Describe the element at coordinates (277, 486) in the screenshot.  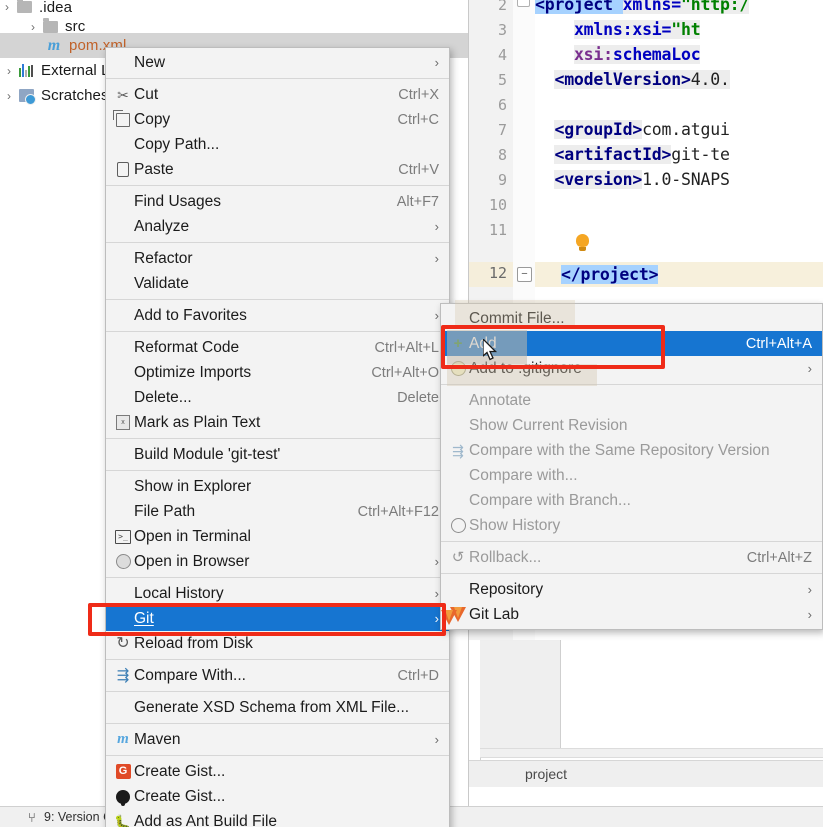
I see `menu-item-show-in-explorer: Show in Explorer` at that location.